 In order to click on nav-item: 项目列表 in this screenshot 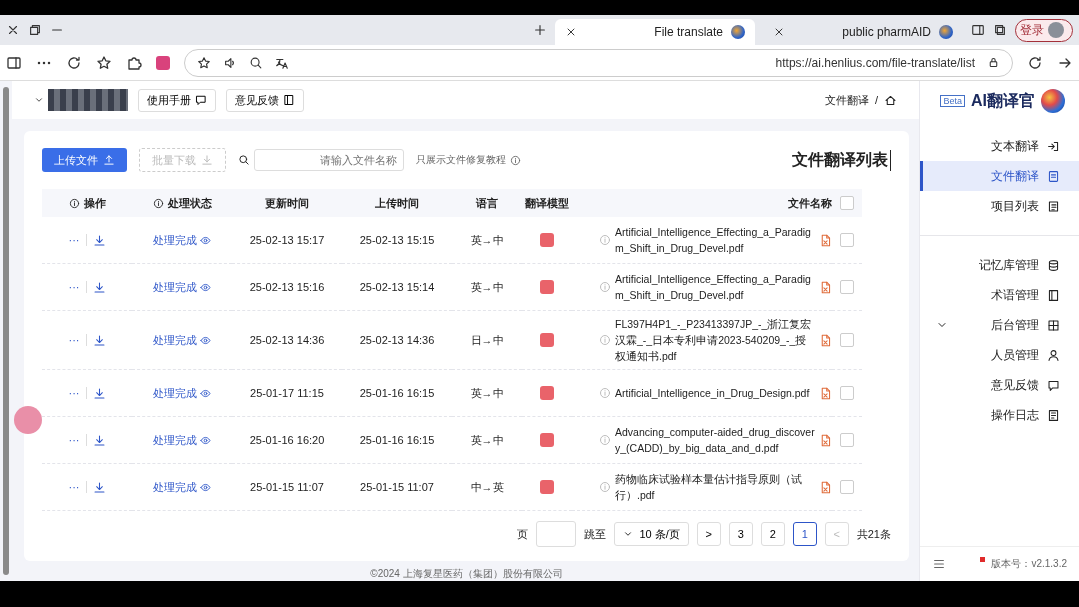, I will do `click(999, 206)`.